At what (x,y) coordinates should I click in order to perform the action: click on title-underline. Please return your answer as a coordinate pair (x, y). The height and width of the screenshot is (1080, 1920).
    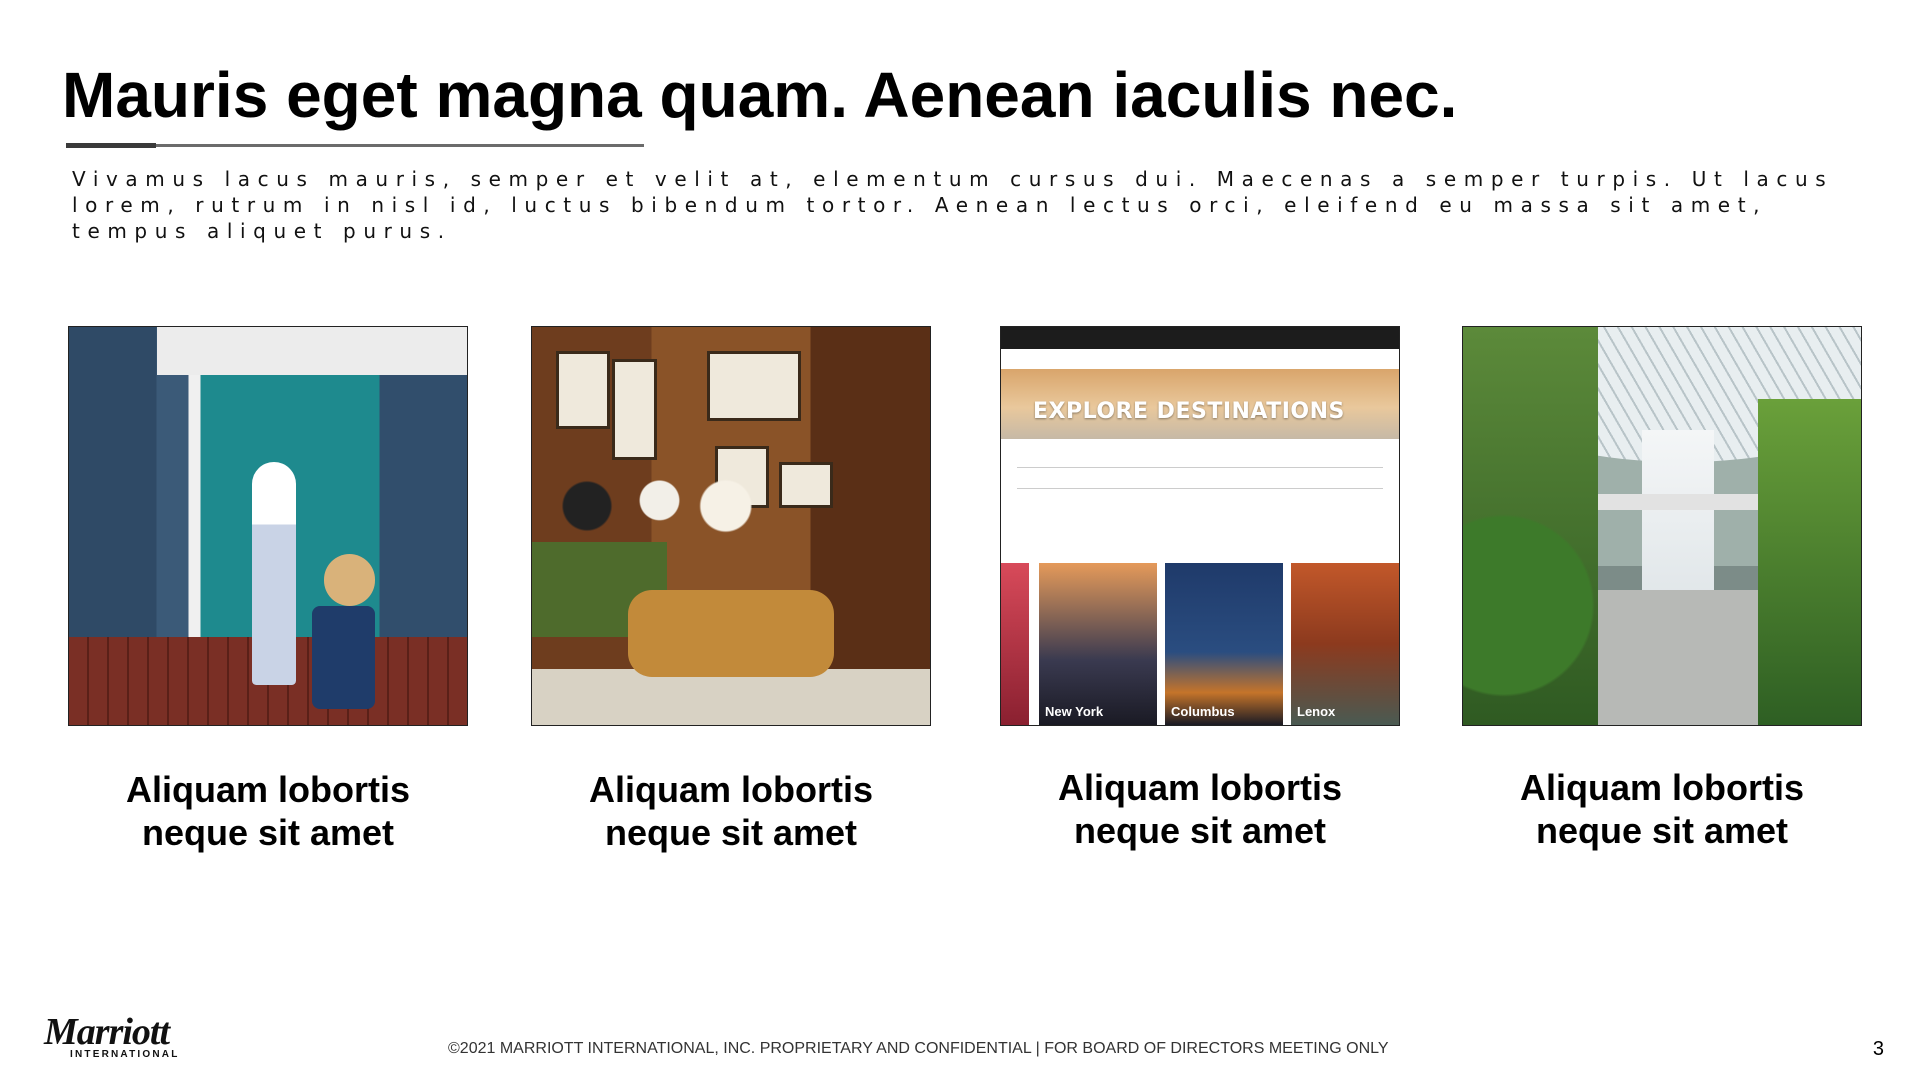
    Looking at the image, I should click on (355, 145).